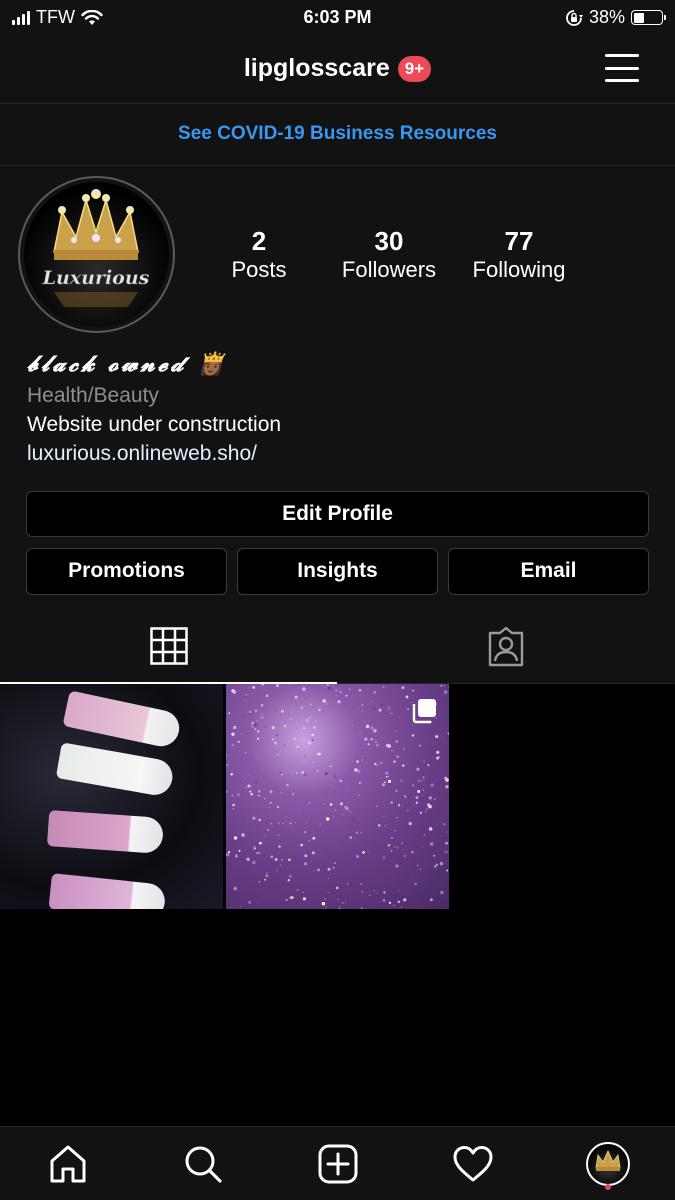  Describe the element at coordinates (607, 1186) in the screenshot. I see `notification-dot` at that location.